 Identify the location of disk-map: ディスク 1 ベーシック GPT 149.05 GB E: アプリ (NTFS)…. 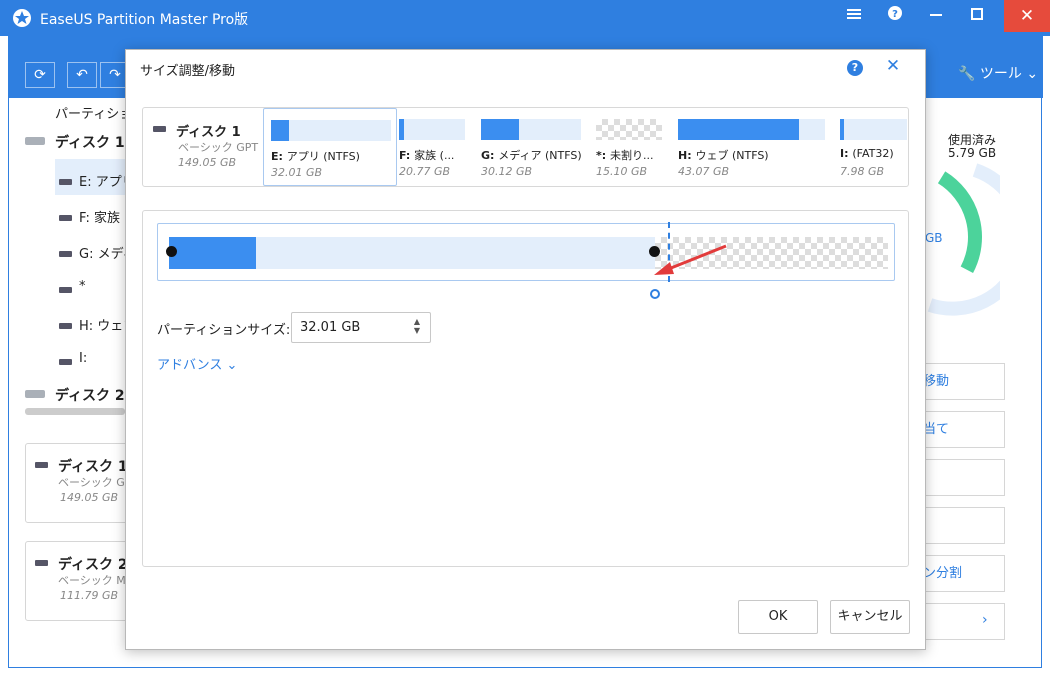
(525, 147).